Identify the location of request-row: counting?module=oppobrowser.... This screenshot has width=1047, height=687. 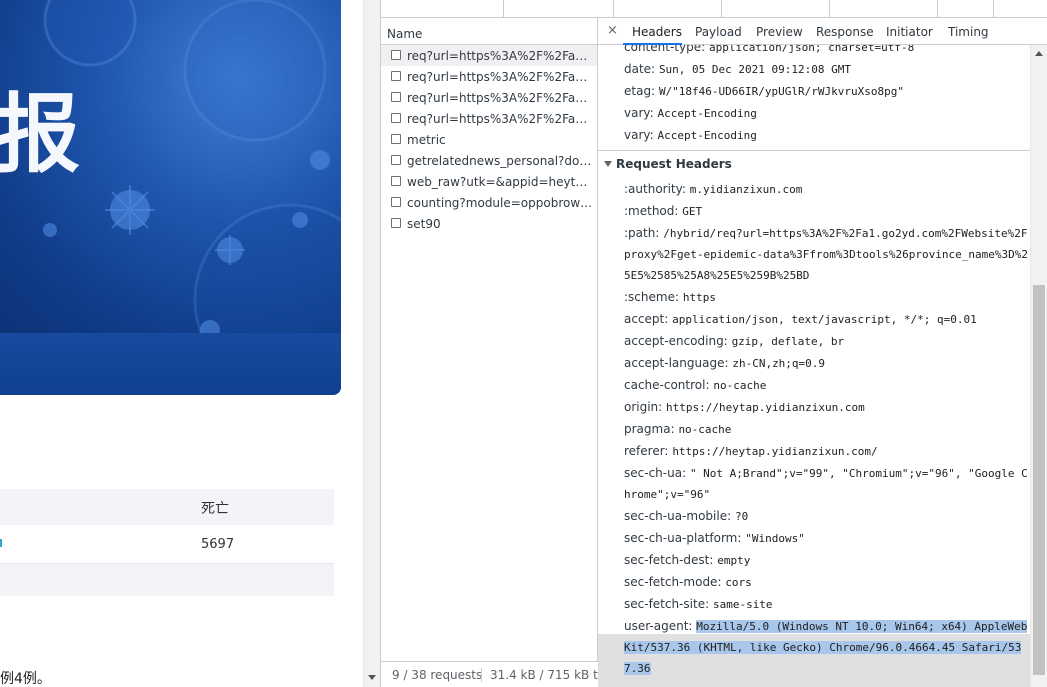
(489, 202).